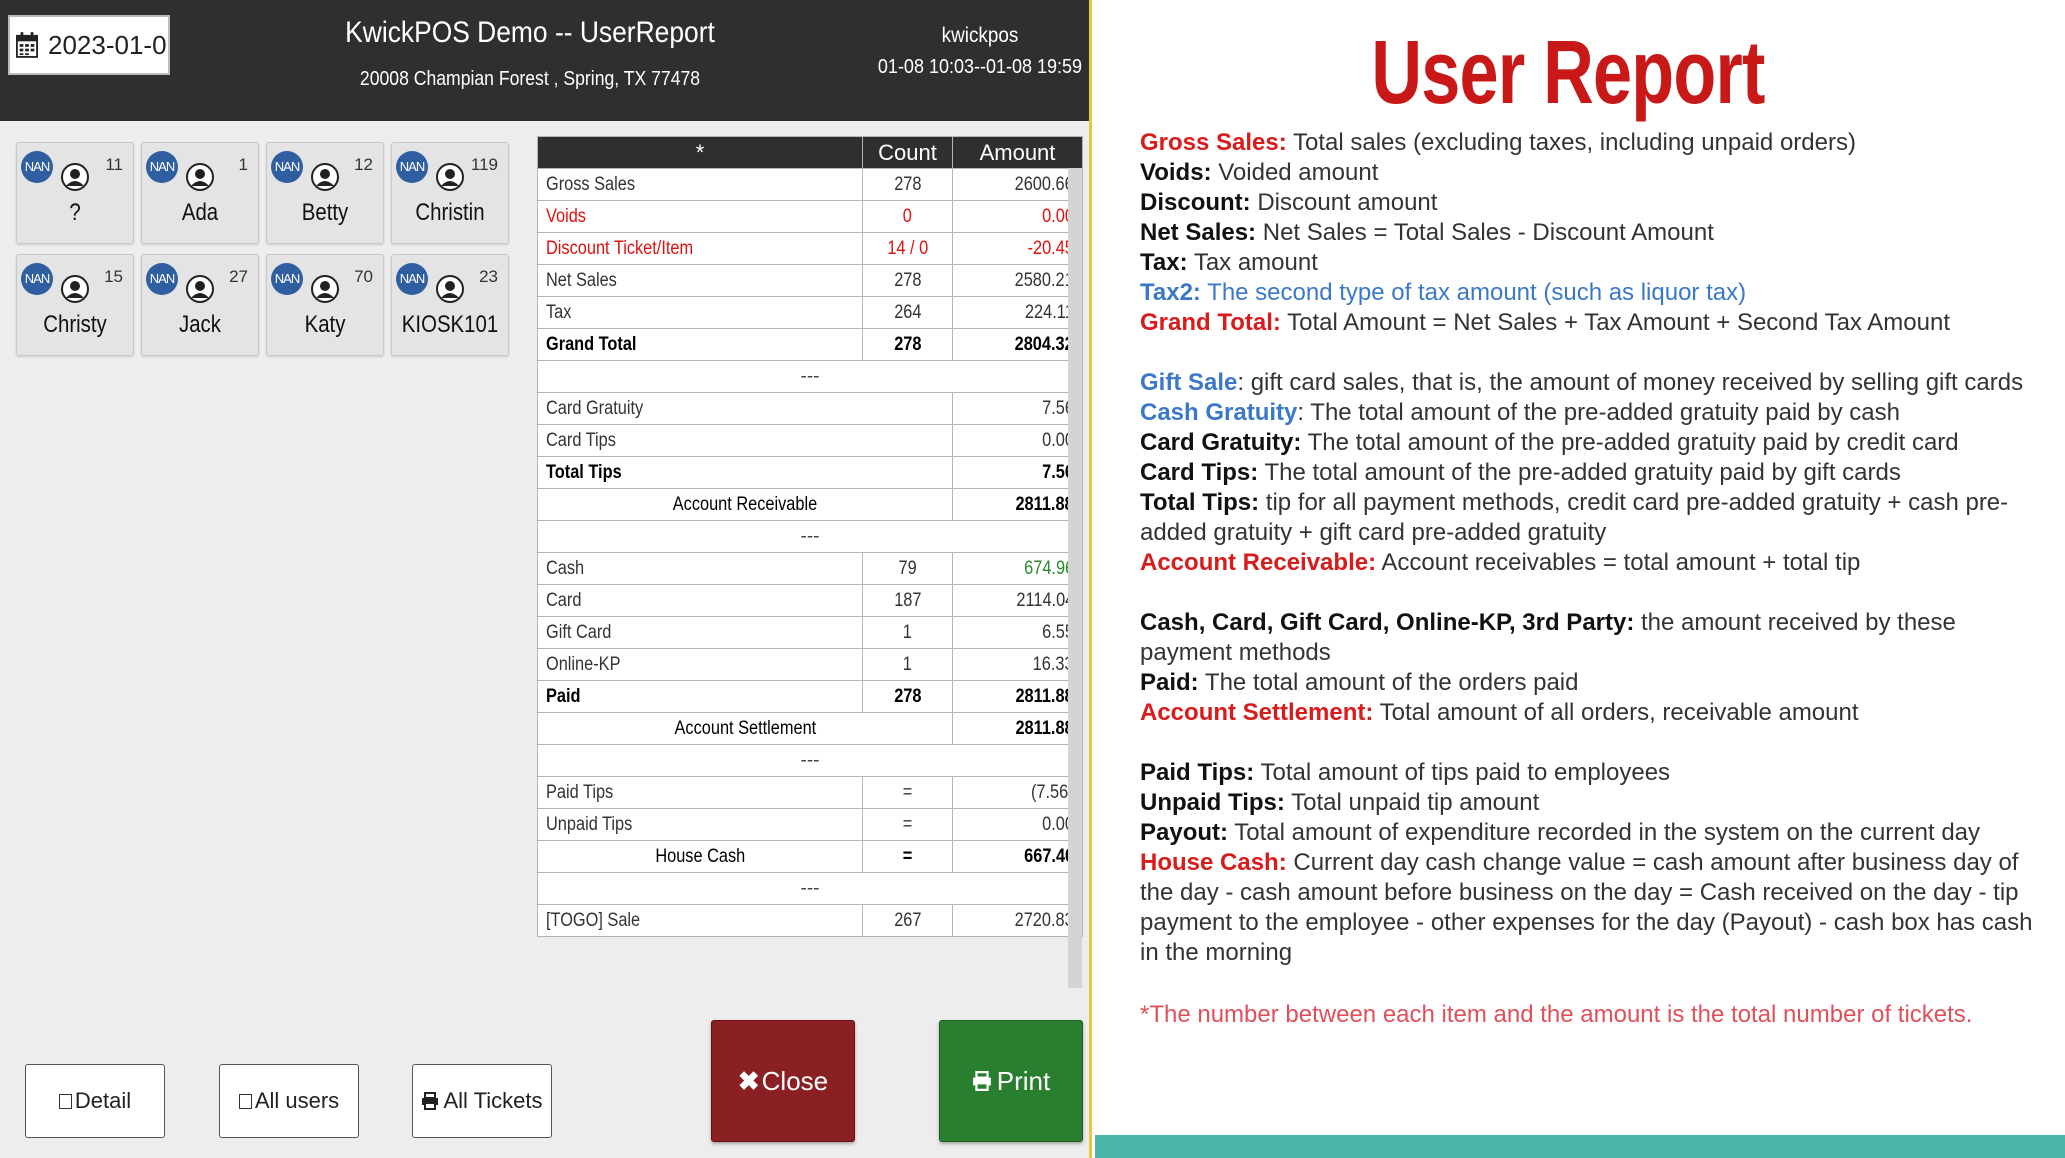 The height and width of the screenshot is (1158, 2065). What do you see at coordinates (1213, 862) in the screenshot?
I see `definition-term: House Cash:` at bounding box center [1213, 862].